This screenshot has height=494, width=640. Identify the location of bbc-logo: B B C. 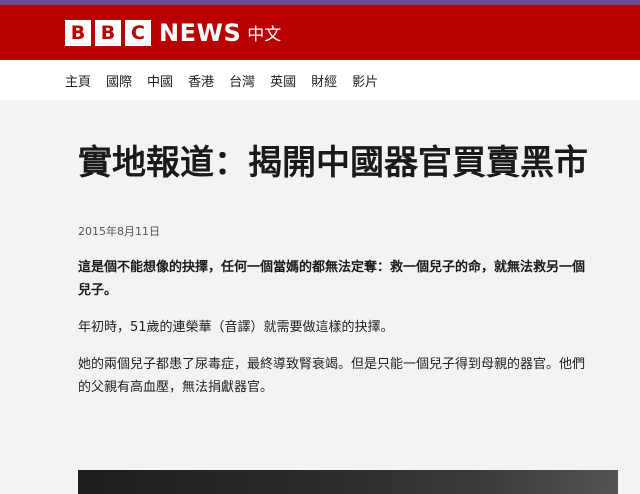
(108, 32).